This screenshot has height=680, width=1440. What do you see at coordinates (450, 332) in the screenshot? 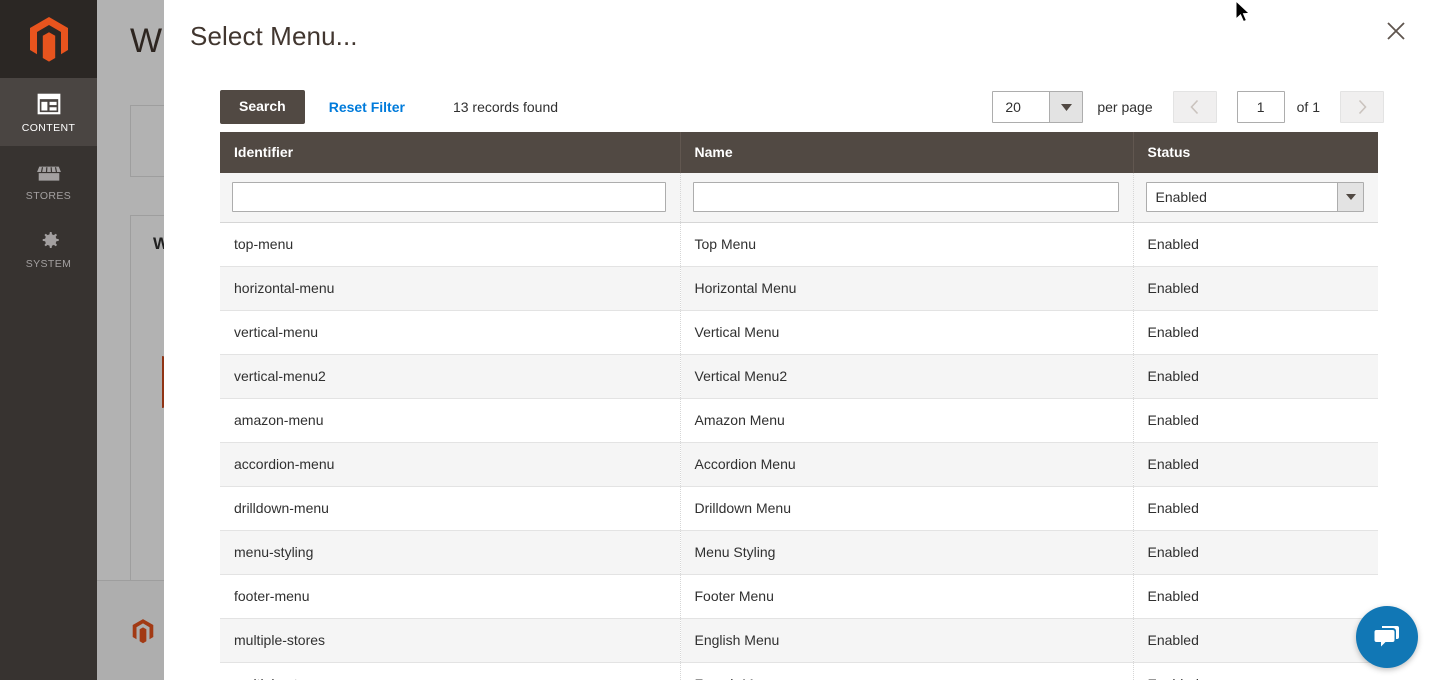
I see `cell-identifier: vertical-menu` at bounding box center [450, 332].